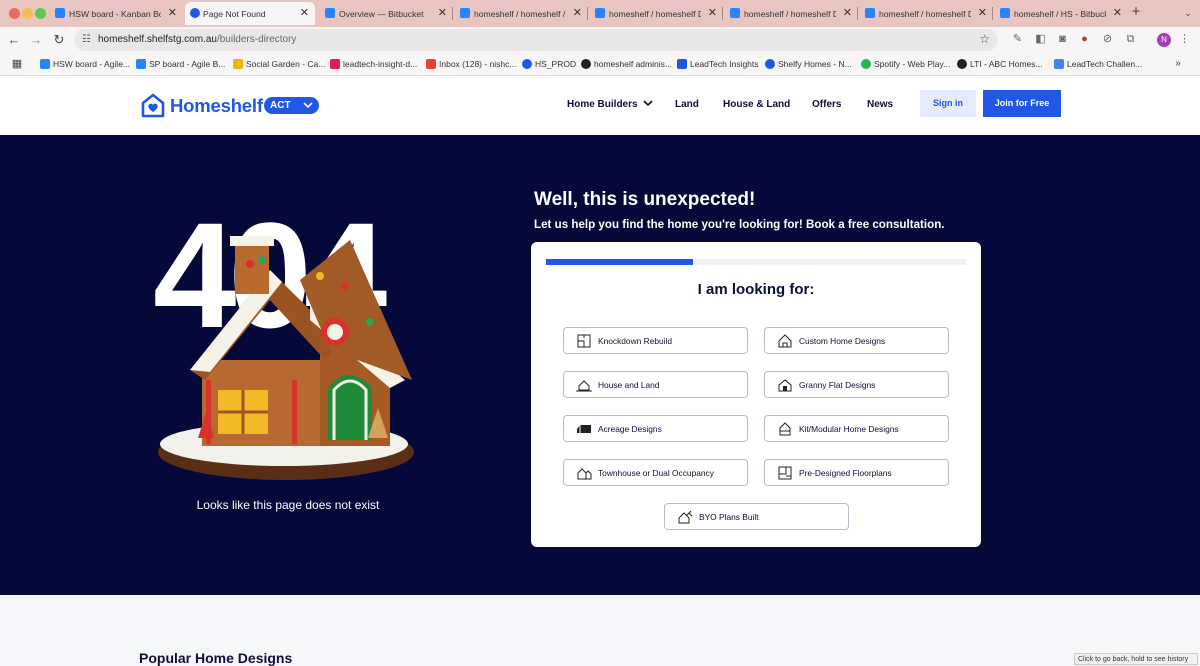 Image resolution: width=1200 pixels, height=666 pixels. What do you see at coordinates (687, 104) in the screenshot?
I see `nav-land: Land` at bounding box center [687, 104].